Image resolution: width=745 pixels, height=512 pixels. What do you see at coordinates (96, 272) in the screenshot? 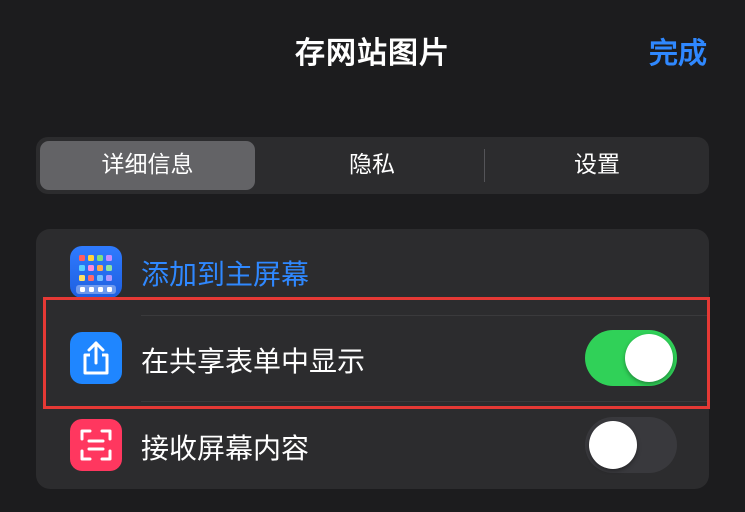
I see `home-screen-grid-icon` at bounding box center [96, 272].